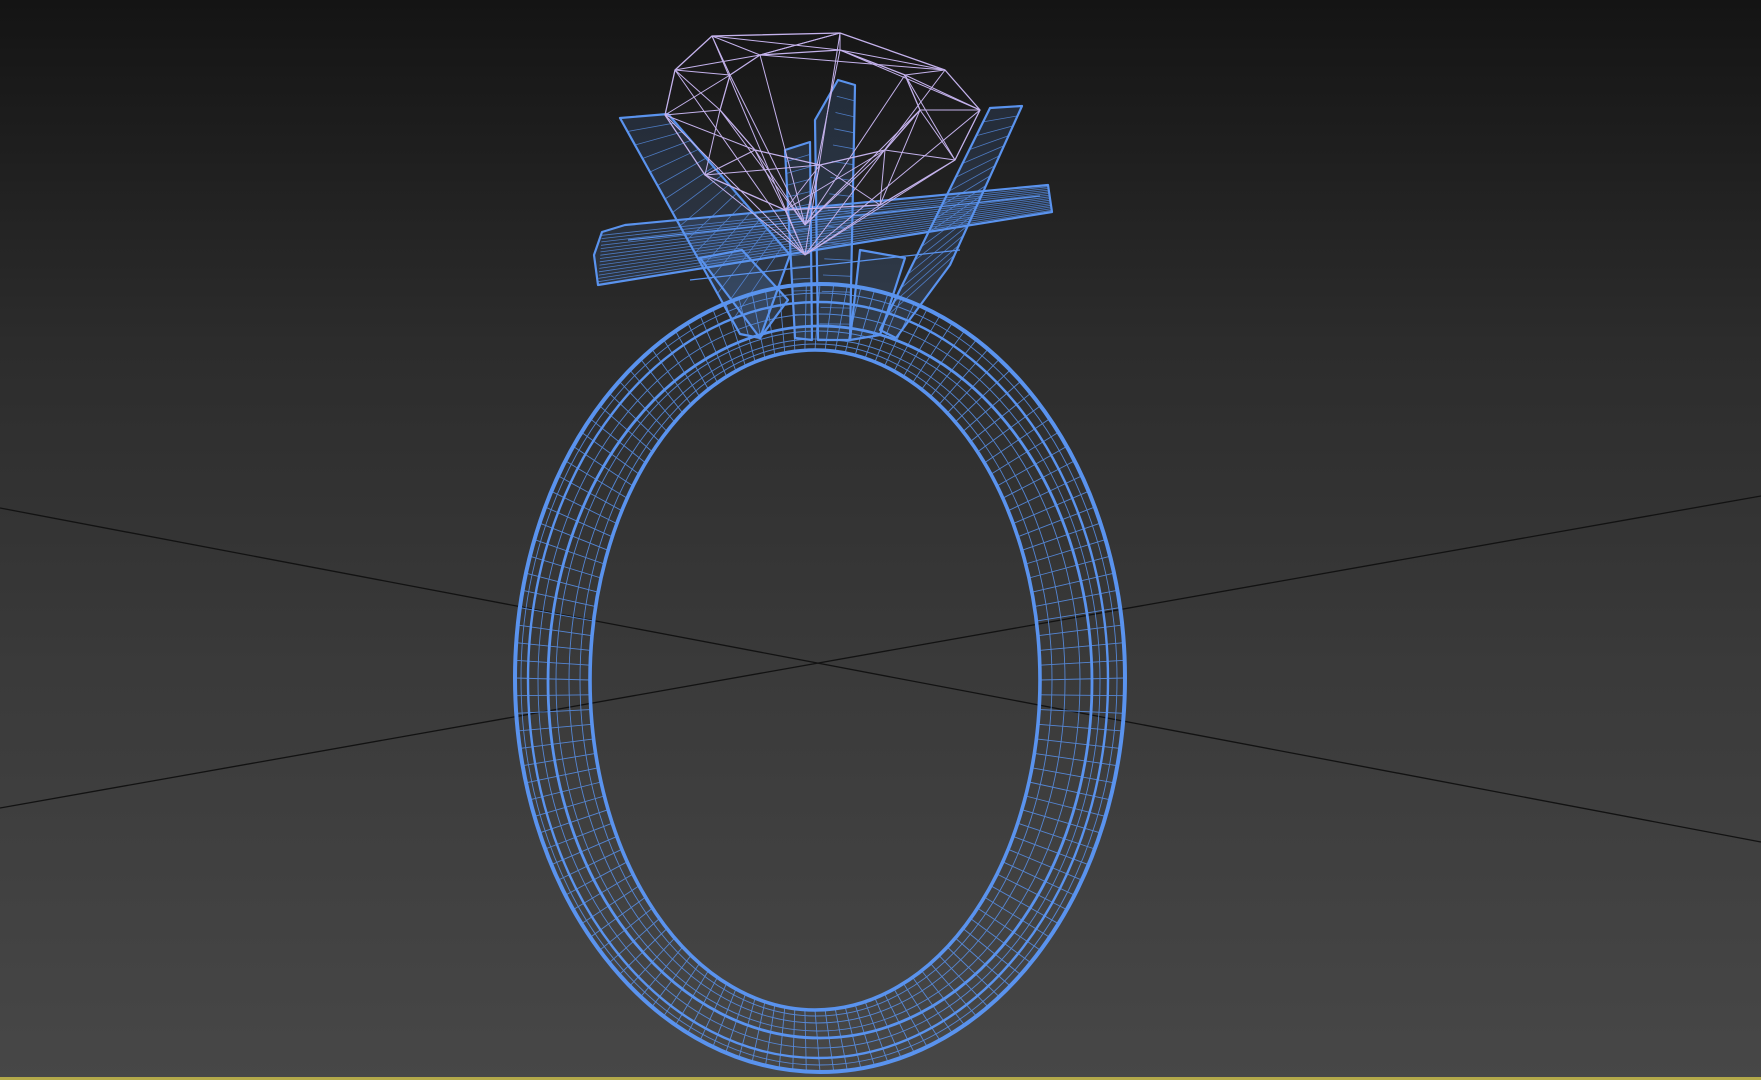 Image resolution: width=1761 pixels, height=1080 pixels. I want to click on prong-hatch-line, so click(802, 291).